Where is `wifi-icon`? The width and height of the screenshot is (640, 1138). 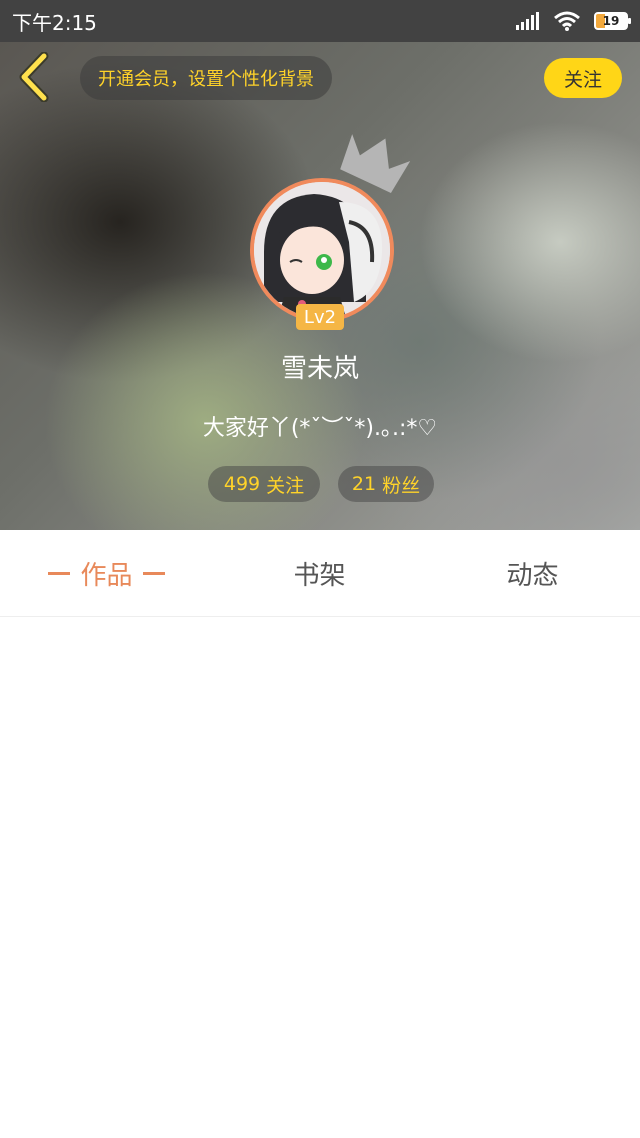
wifi-icon is located at coordinates (567, 21).